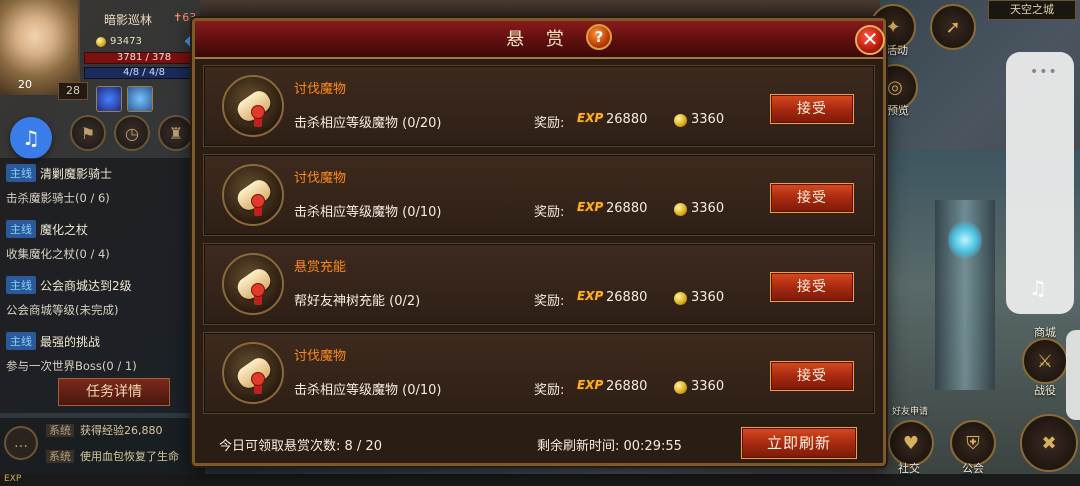 The image size is (1080, 486). Describe the element at coordinates (909, 468) in the screenshot. I see `social-label: 社交` at that location.